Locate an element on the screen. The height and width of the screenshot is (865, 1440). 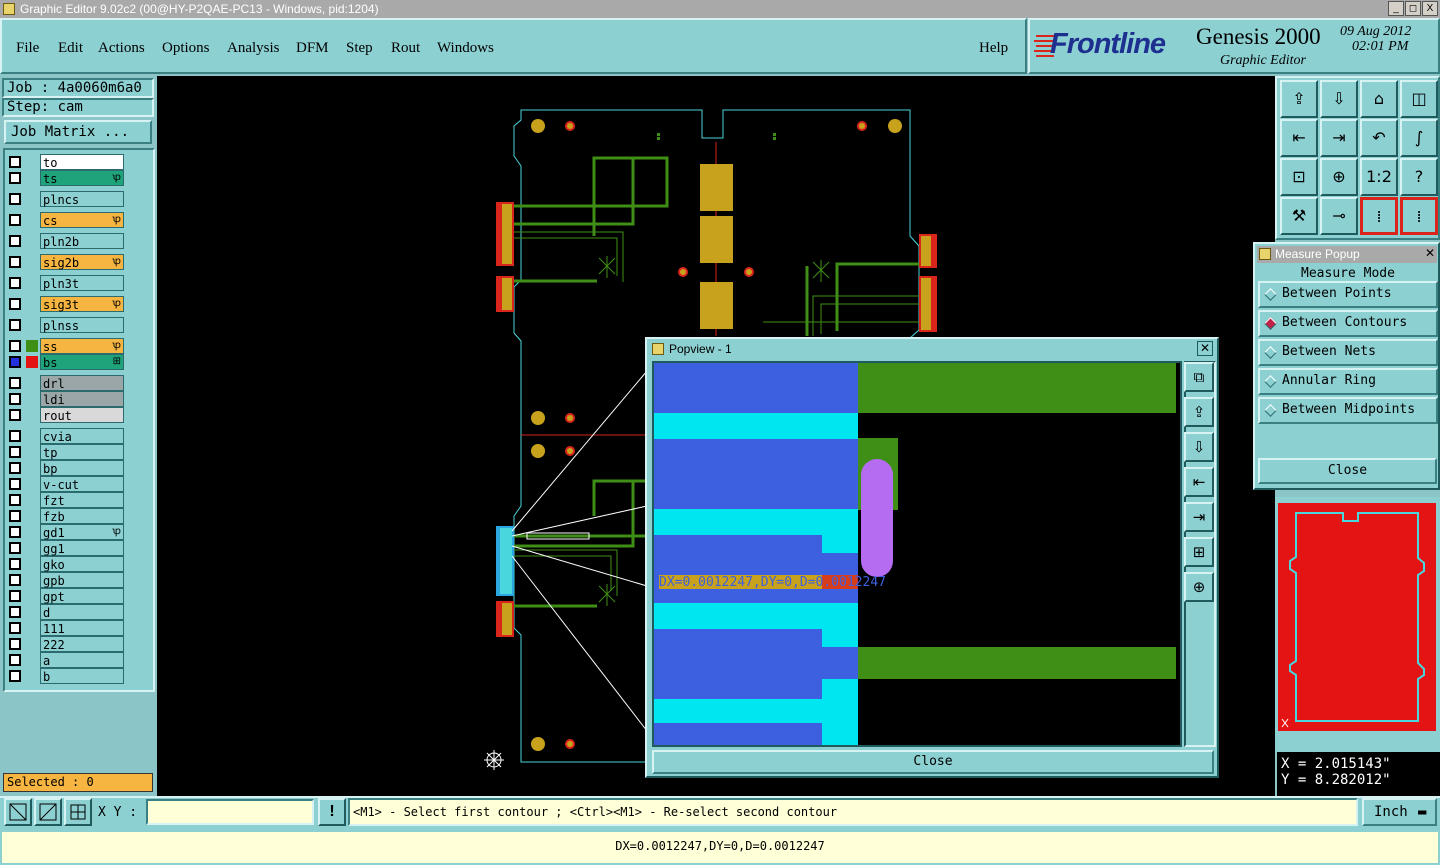
layer-row-gpb: gpb is located at coordinates (65, 580).